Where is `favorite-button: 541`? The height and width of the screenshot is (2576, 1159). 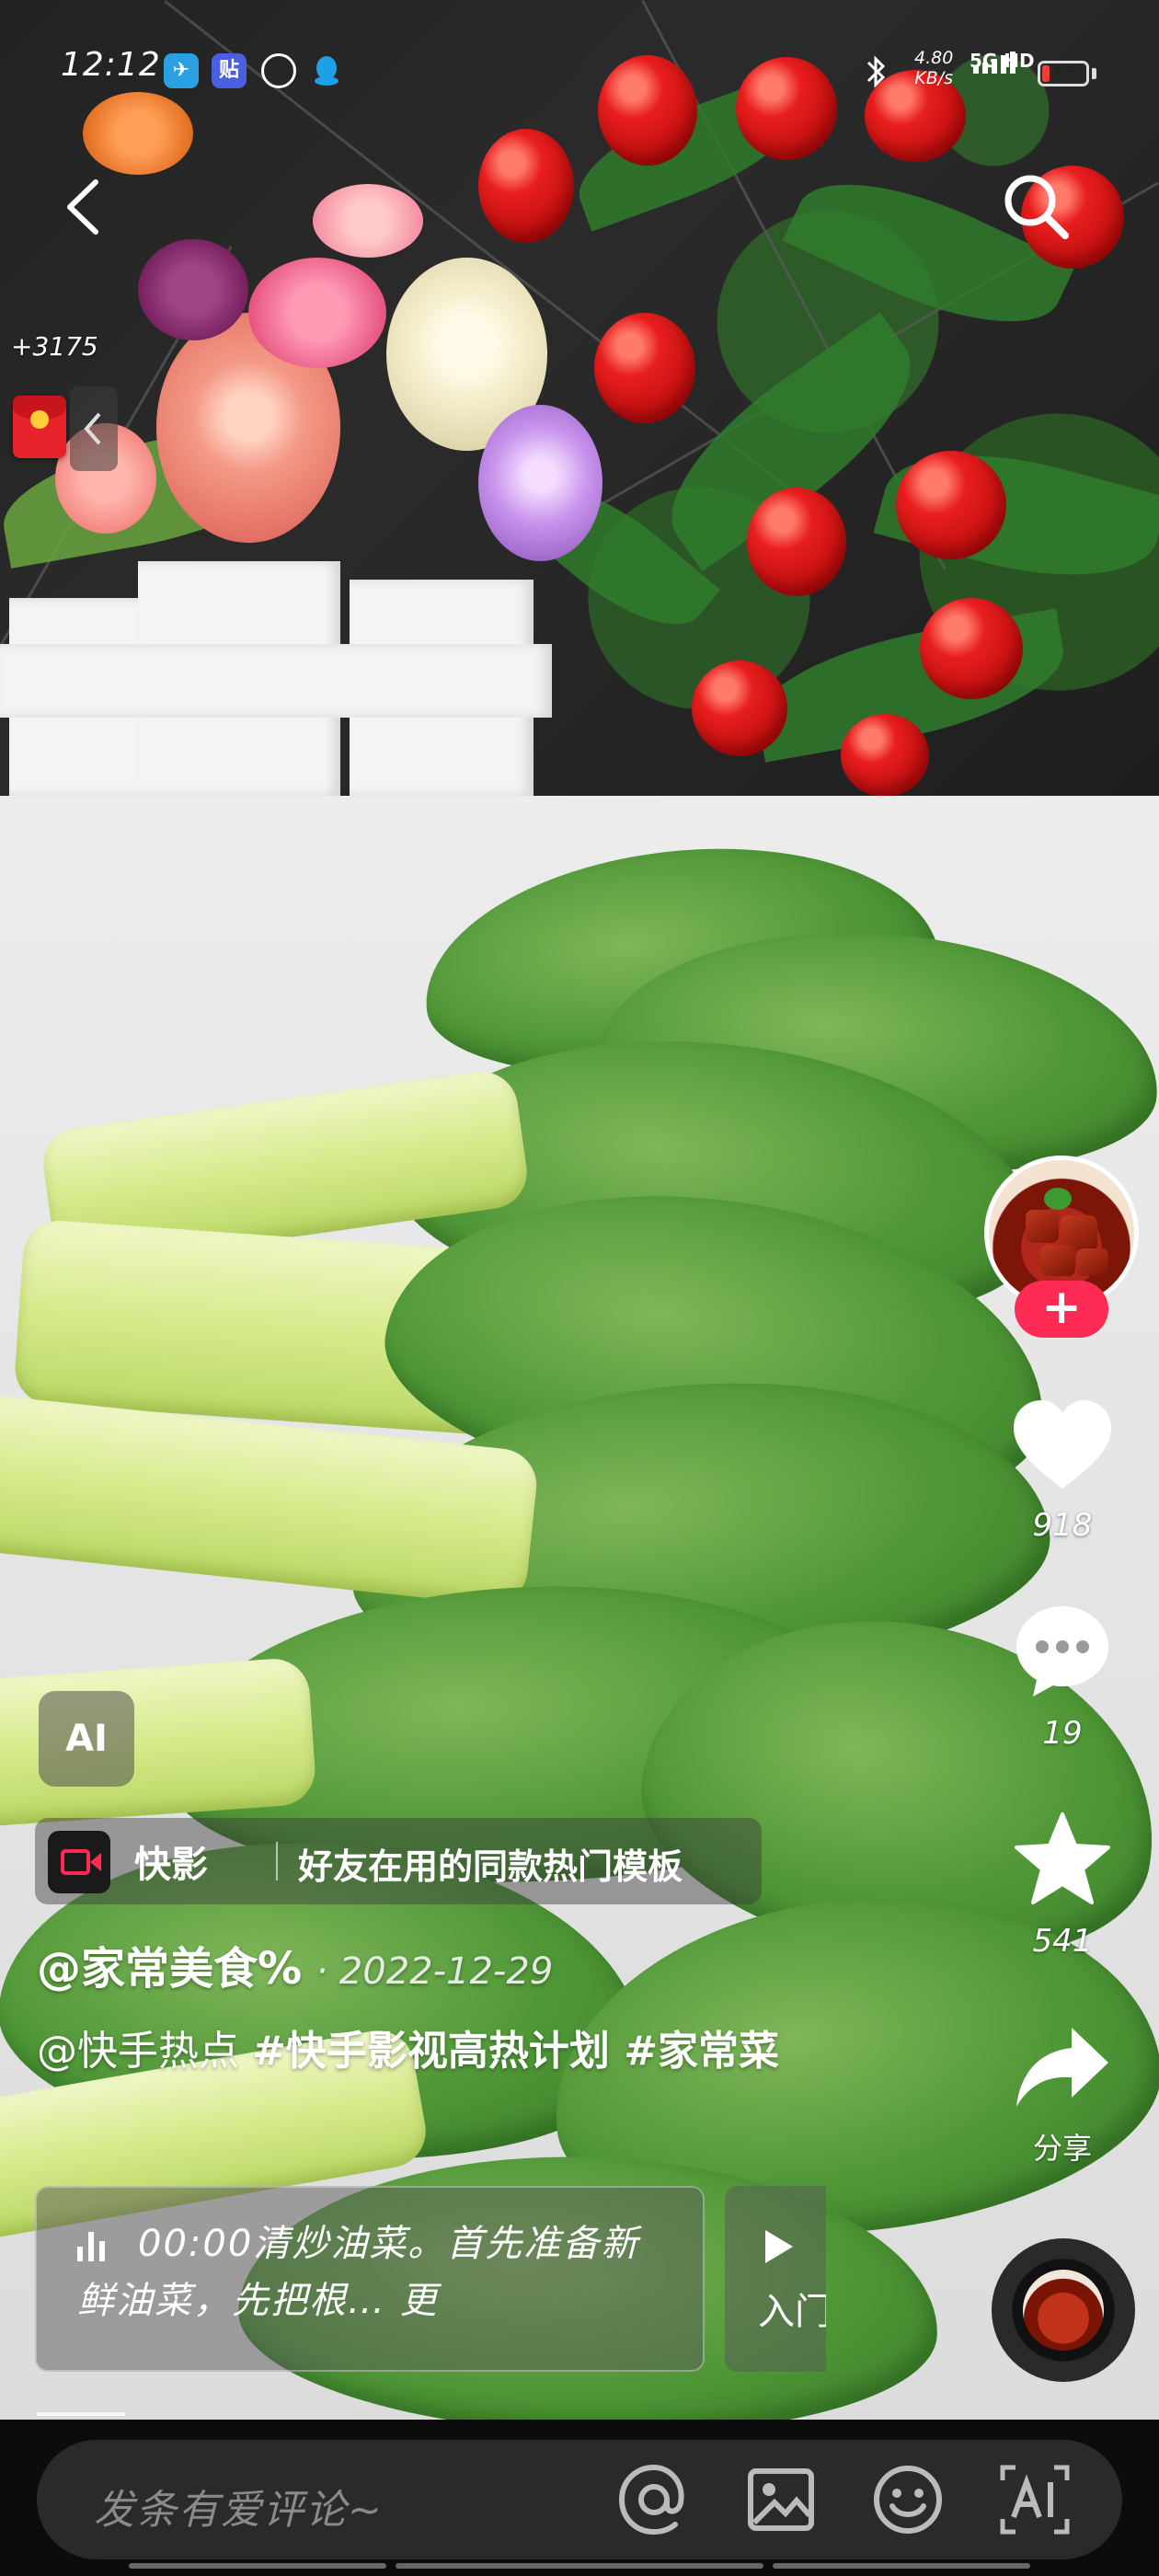 favorite-button: 541 is located at coordinates (1062, 1886).